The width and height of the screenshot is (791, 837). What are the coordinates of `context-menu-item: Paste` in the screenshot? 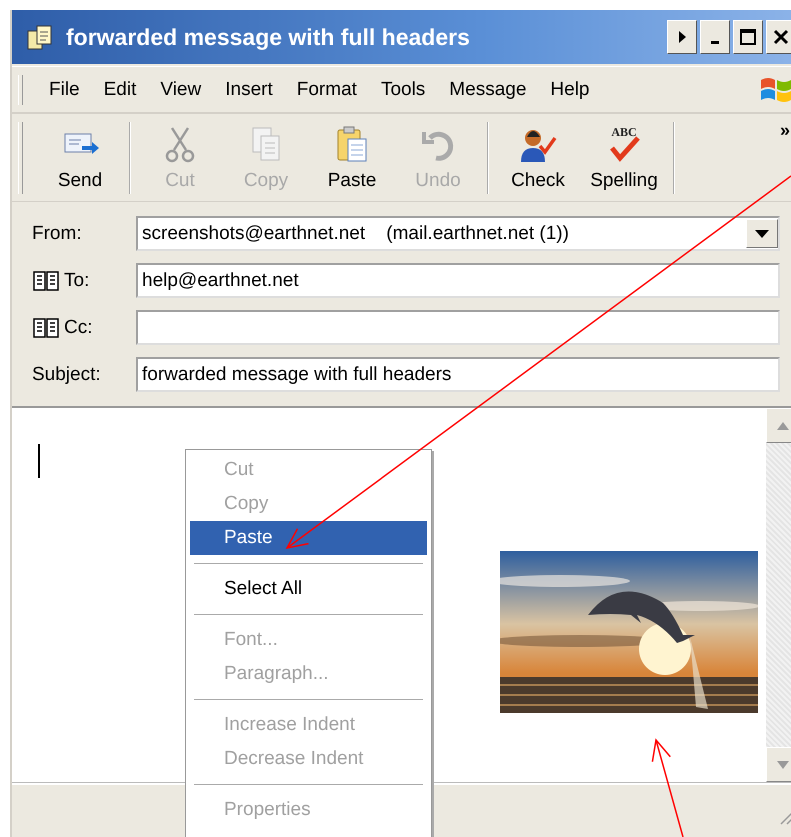 It's located at (308, 538).